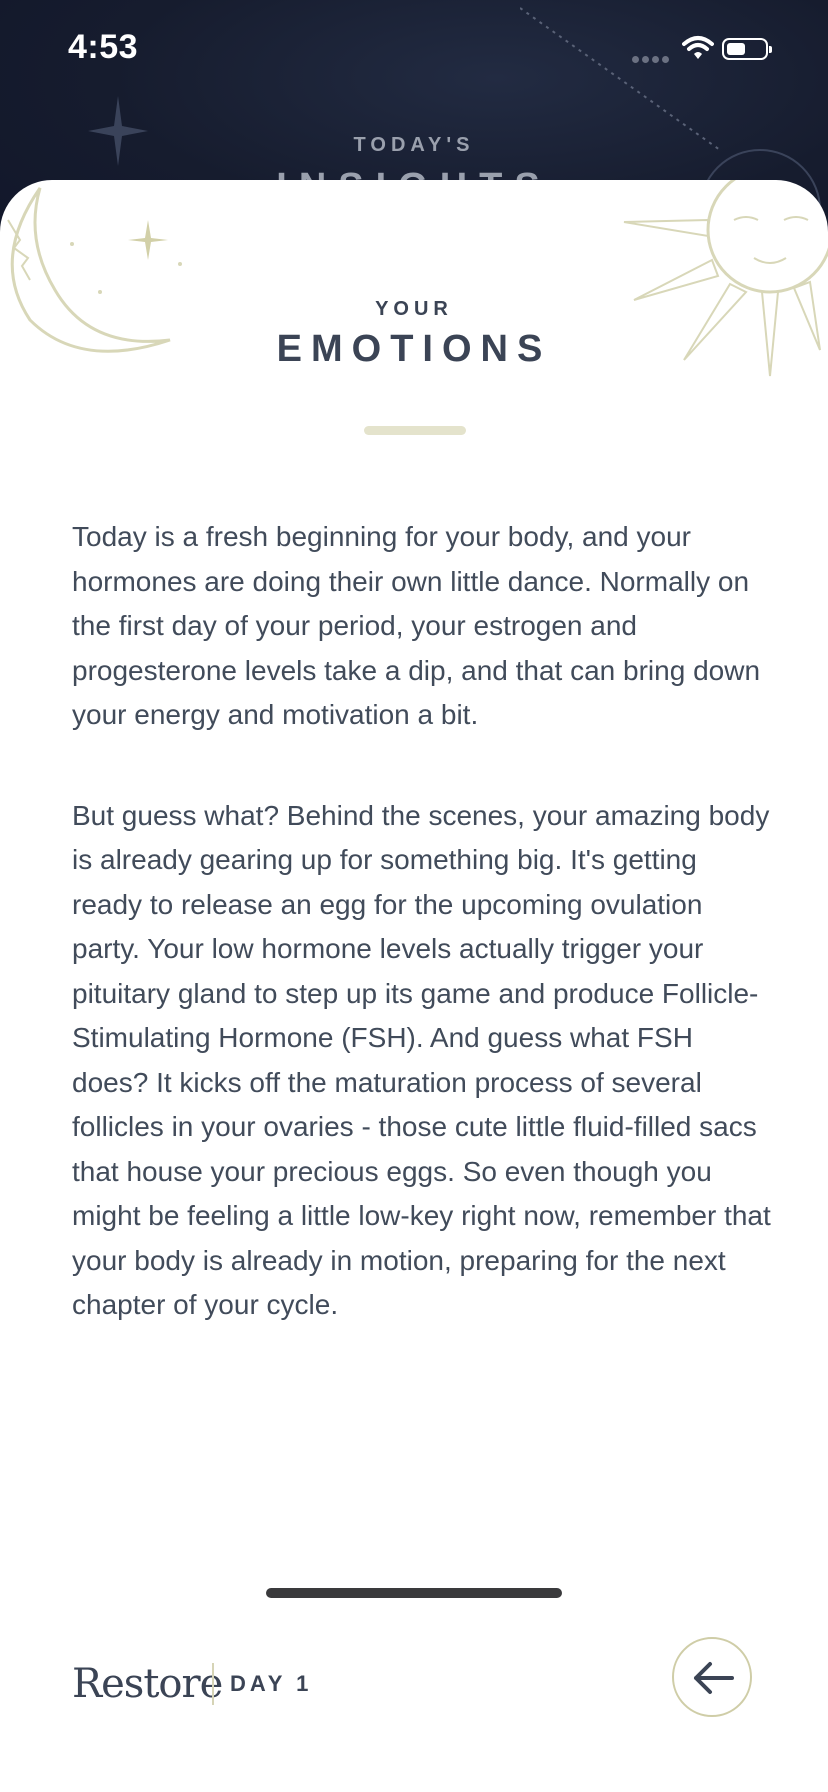 The height and width of the screenshot is (1792, 828). What do you see at coordinates (414, 1593) in the screenshot?
I see `home-indicator` at bounding box center [414, 1593].